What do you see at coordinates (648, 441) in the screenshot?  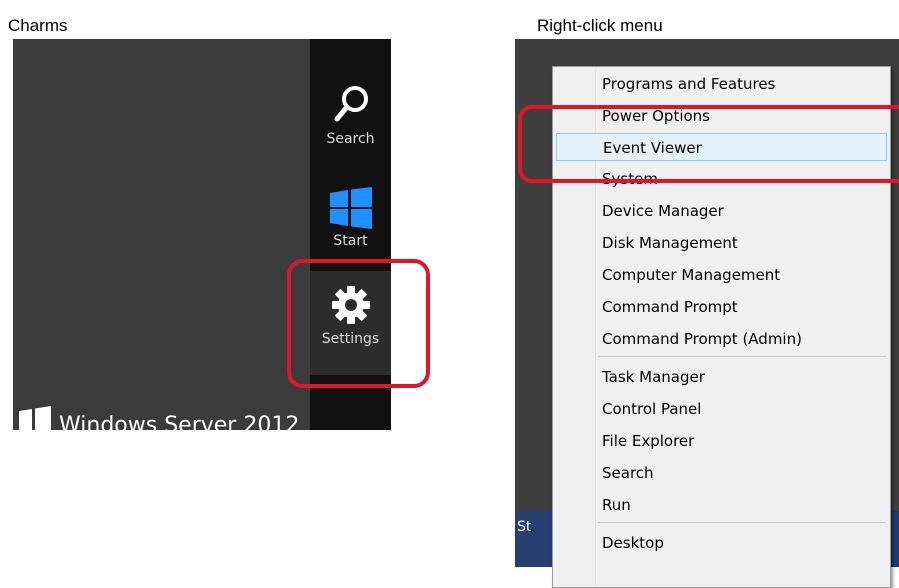 I see `menu-item-label: File Explorer` at bounding box center [648, 441].